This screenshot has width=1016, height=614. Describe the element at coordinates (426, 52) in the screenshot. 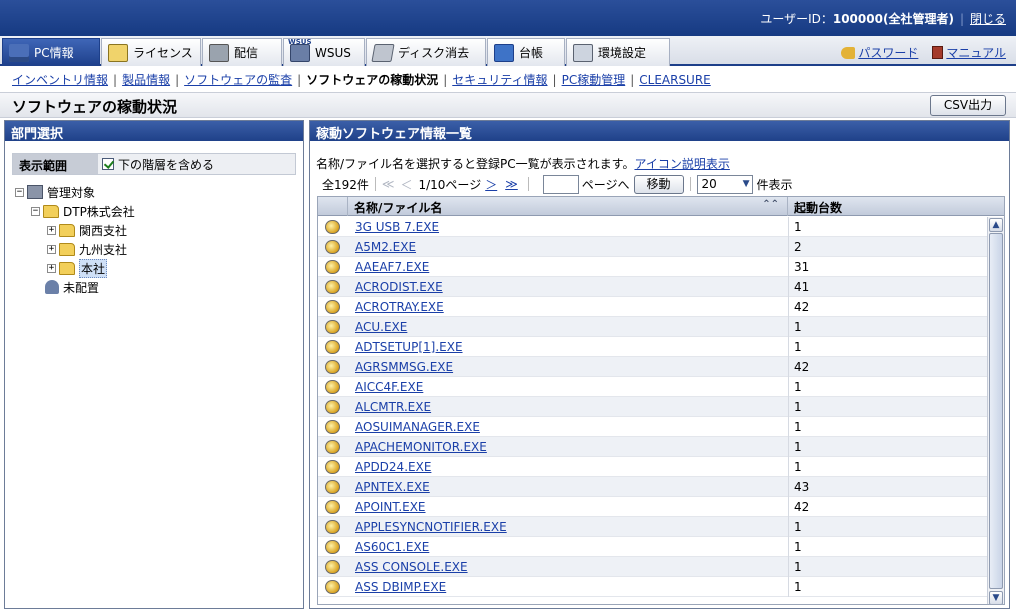

I see `tab-disk-erase: ディスク消去` at that location.